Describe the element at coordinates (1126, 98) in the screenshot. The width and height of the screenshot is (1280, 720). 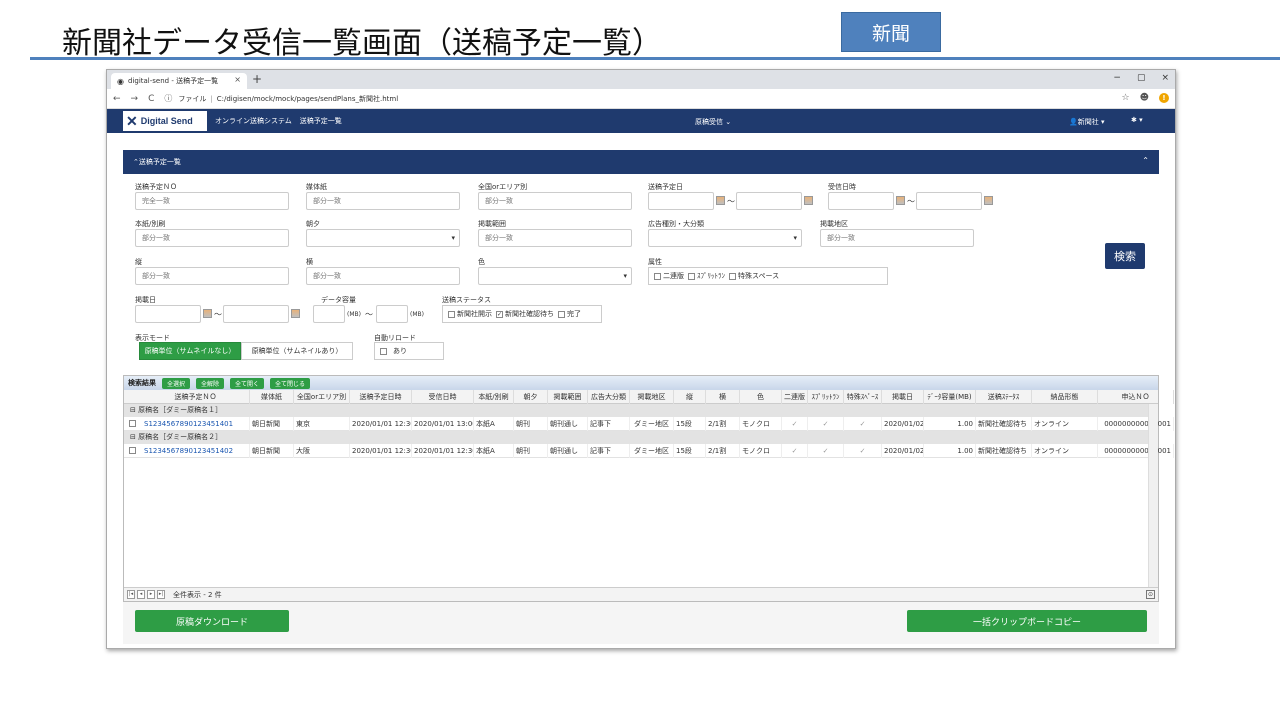
I see `star-icon: ☆` at that location.